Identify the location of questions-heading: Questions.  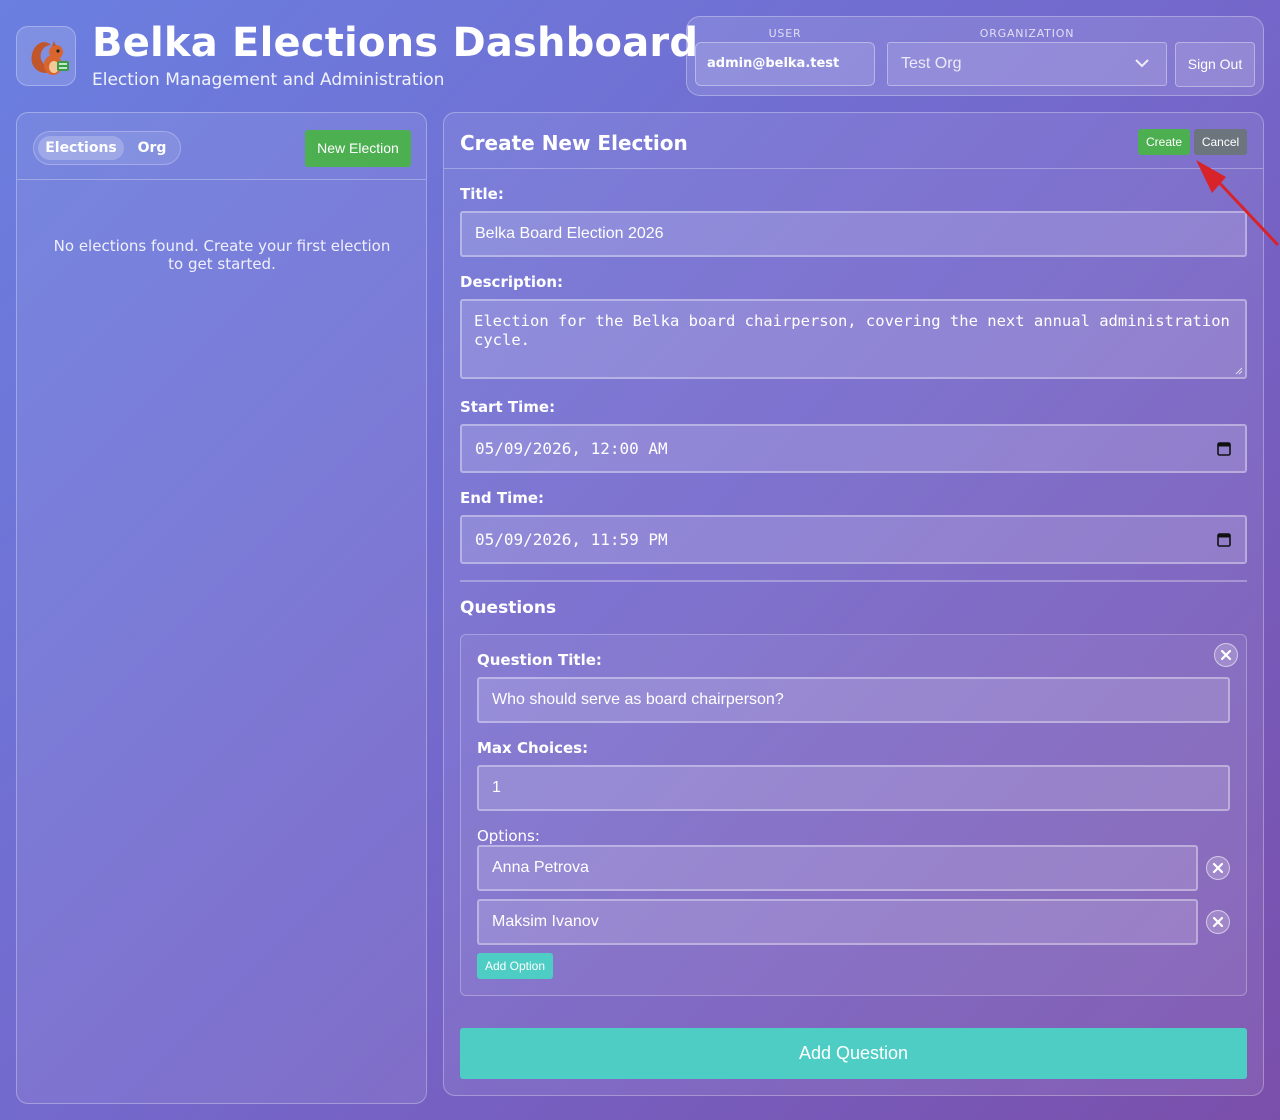
(508, 608).